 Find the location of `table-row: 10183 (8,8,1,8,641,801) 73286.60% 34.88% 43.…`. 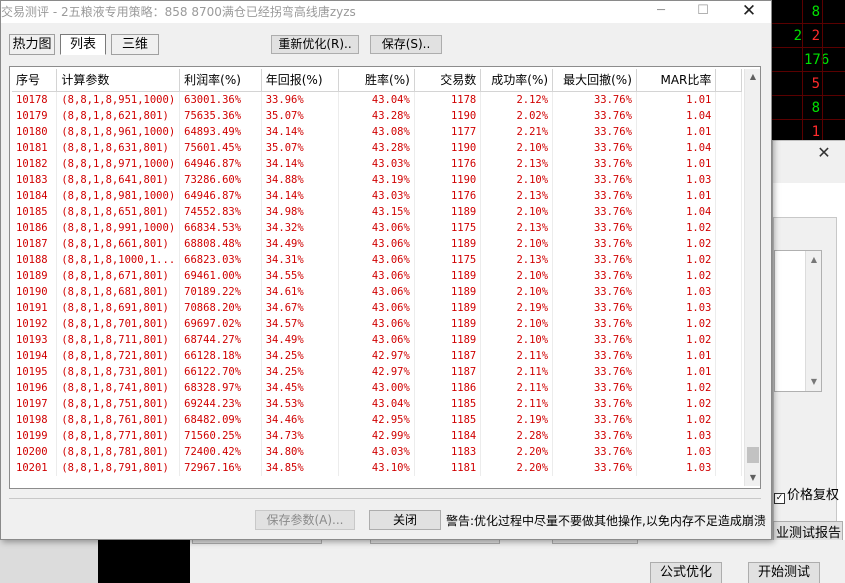

table-row: 10183 (8,8,1,8,641,801) 73286.60% 34.88% 43.… is located at coordinates (377, 179).